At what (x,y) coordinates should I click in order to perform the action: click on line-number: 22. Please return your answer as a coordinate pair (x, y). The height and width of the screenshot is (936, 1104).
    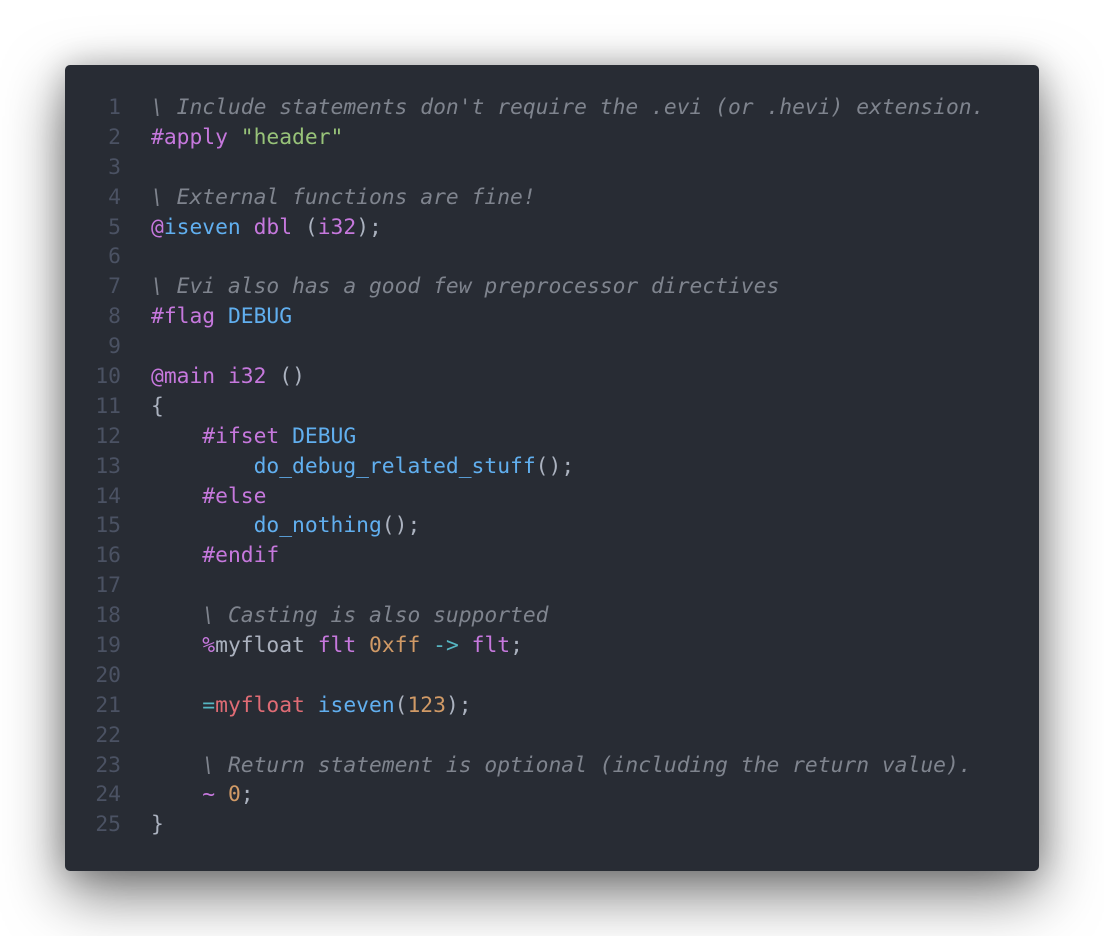
    Looking at the image, I should click on (108, 735).